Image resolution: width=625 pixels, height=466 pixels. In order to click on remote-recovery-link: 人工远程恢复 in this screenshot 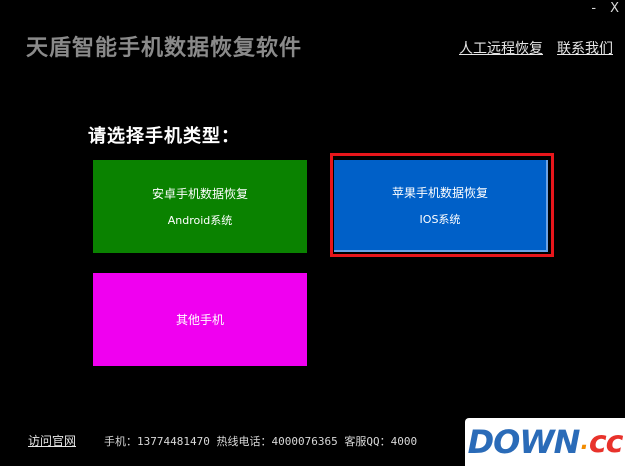, I will do `click(501, 48)`.